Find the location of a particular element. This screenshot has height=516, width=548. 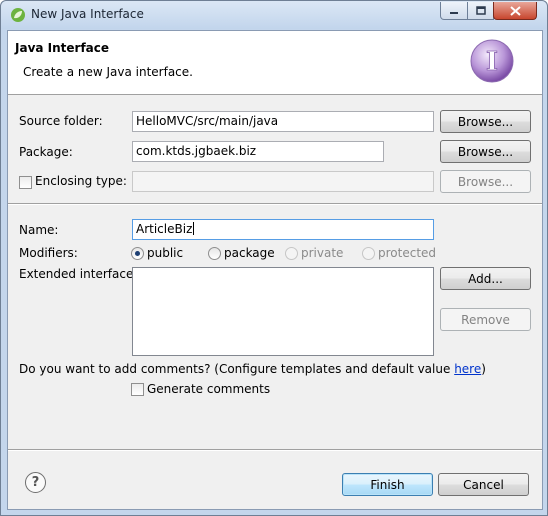

source-folder-input: HelloMVC/src/main/java is located at coordinates (283, 121).